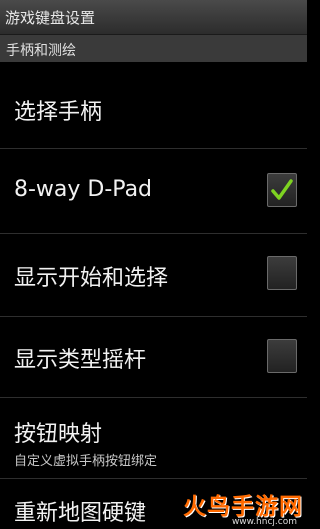 The image size is (320, 529). What do you see at coordinates (153, 48) in the screenshot?
I see `section-header: 手柄和测绘` at bounding box center [153, 48].